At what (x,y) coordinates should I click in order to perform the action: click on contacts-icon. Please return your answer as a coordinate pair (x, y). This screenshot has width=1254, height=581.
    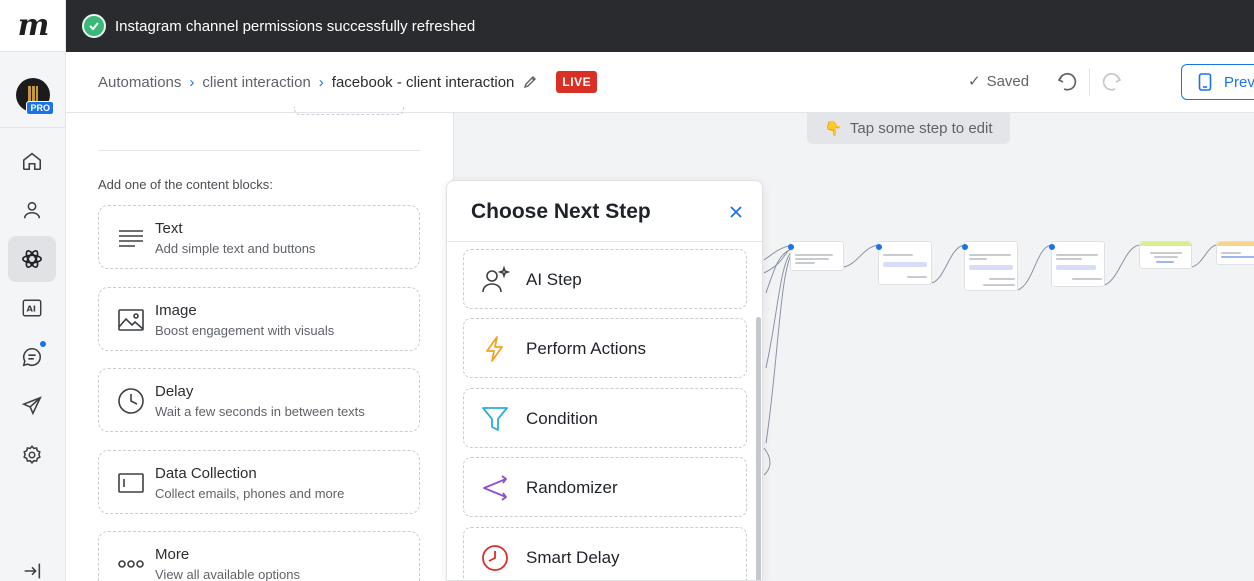
    Looking at the image, I should click on (32, 210).